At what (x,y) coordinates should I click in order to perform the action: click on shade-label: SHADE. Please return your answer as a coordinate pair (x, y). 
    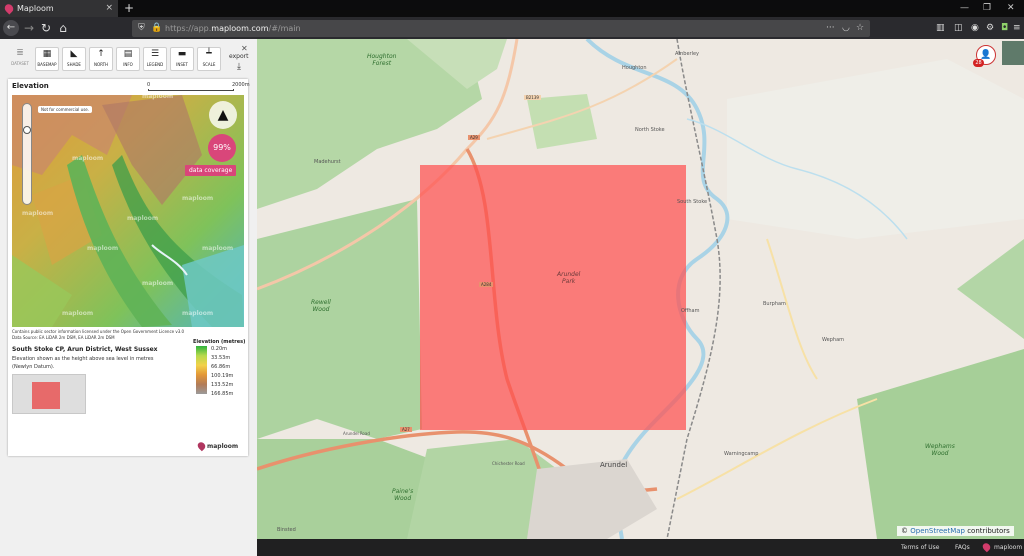
    Looking at the image, I should click on (74, 64).